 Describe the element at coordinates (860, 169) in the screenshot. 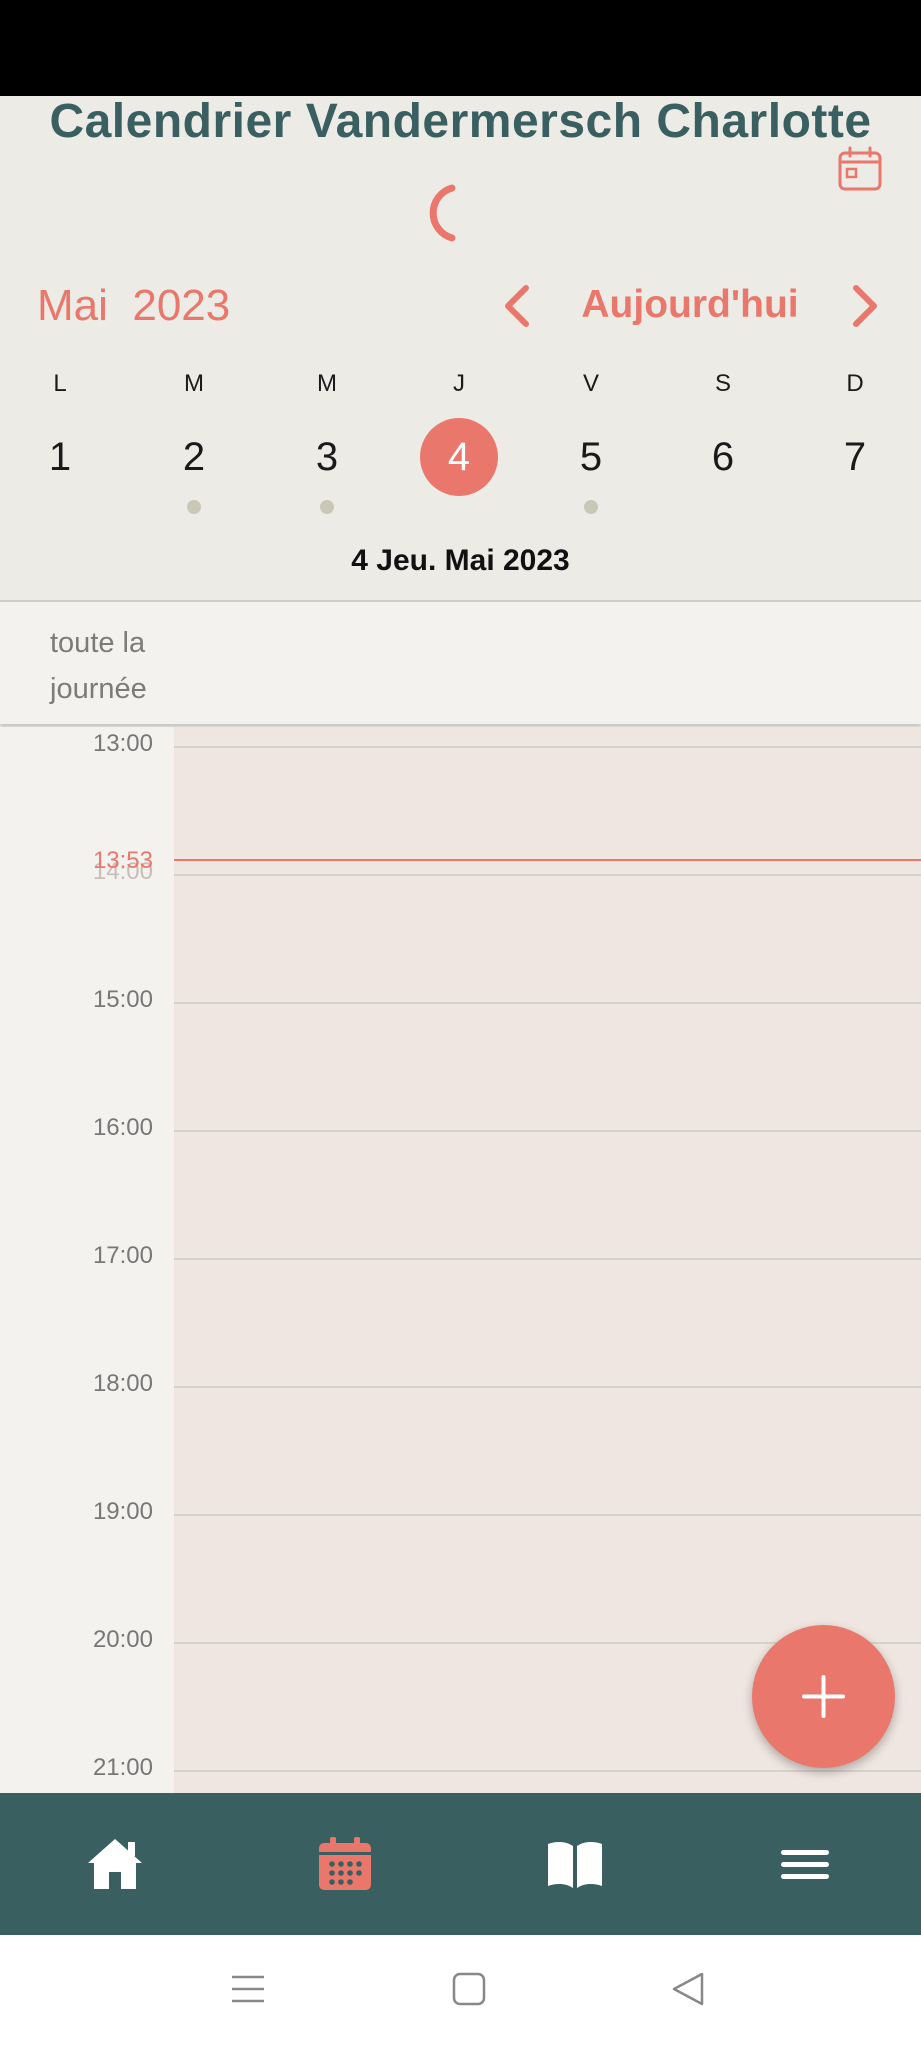

I see `calendar-picker-icon` at that location.